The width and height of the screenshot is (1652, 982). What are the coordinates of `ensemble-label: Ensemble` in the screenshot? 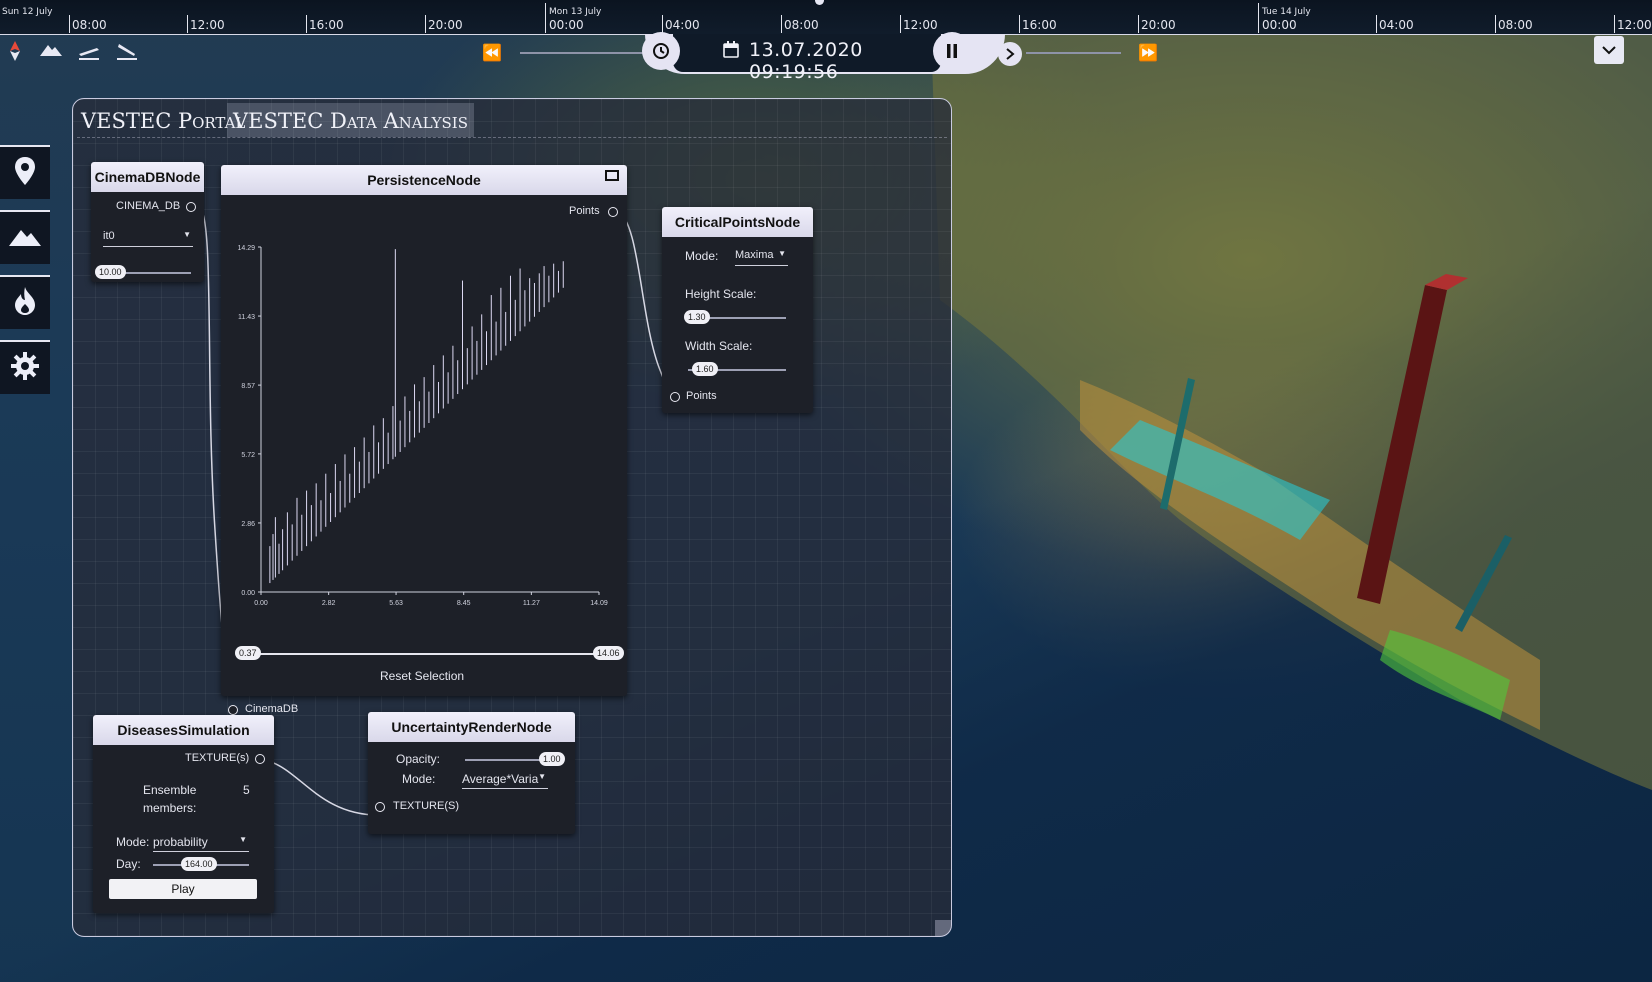 It's located at (170, 790).